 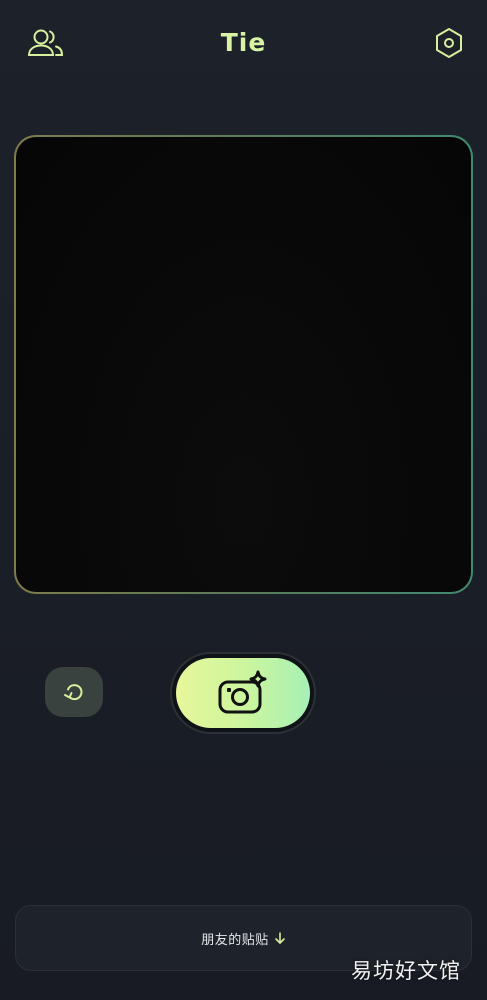 I want to click on flip-camera-button, so click(x=74, y=692).